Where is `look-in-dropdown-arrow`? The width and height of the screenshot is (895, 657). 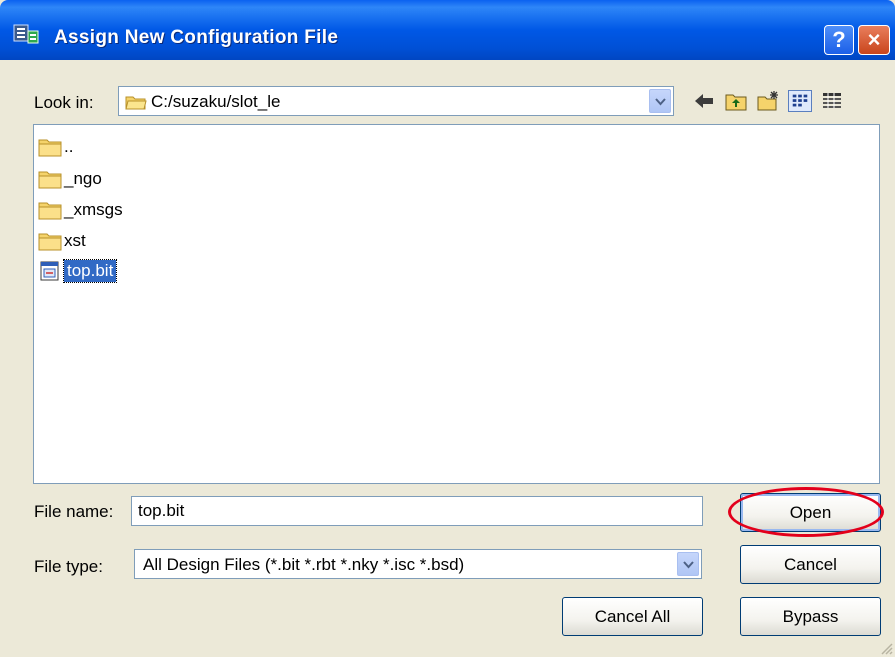 look-in-dropdown-arrow is located at coordinates (660, 101).